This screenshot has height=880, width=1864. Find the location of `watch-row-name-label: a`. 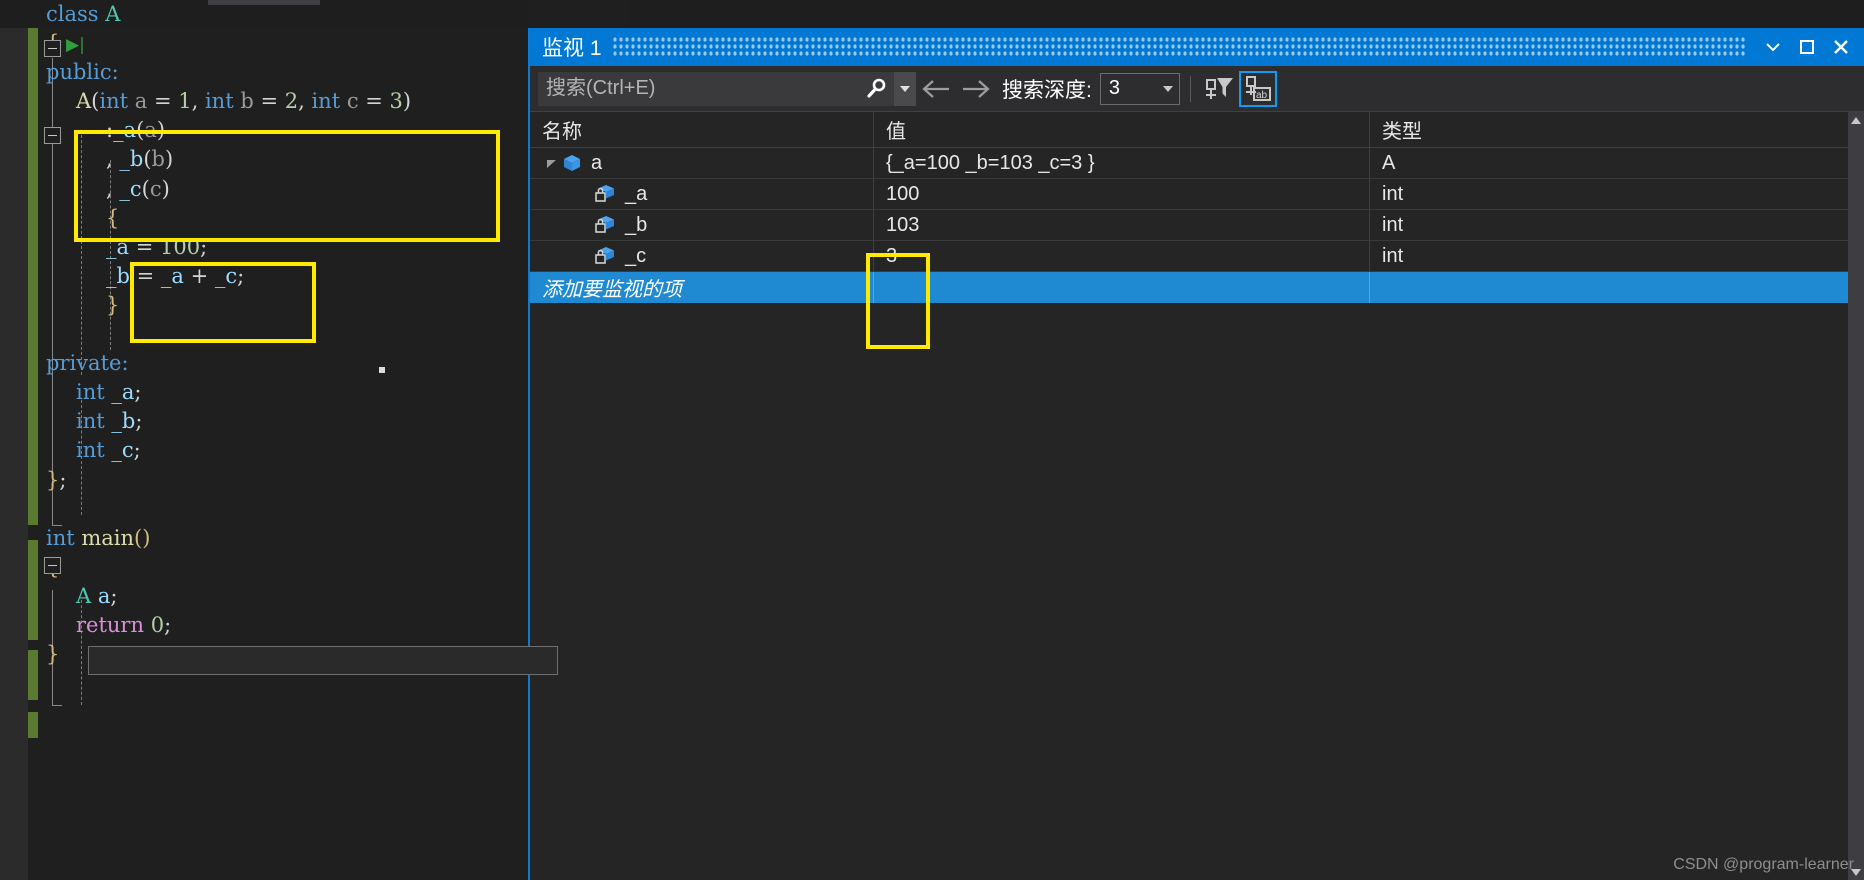

watch-row-name-label: a is located at coordinates (597, 162).